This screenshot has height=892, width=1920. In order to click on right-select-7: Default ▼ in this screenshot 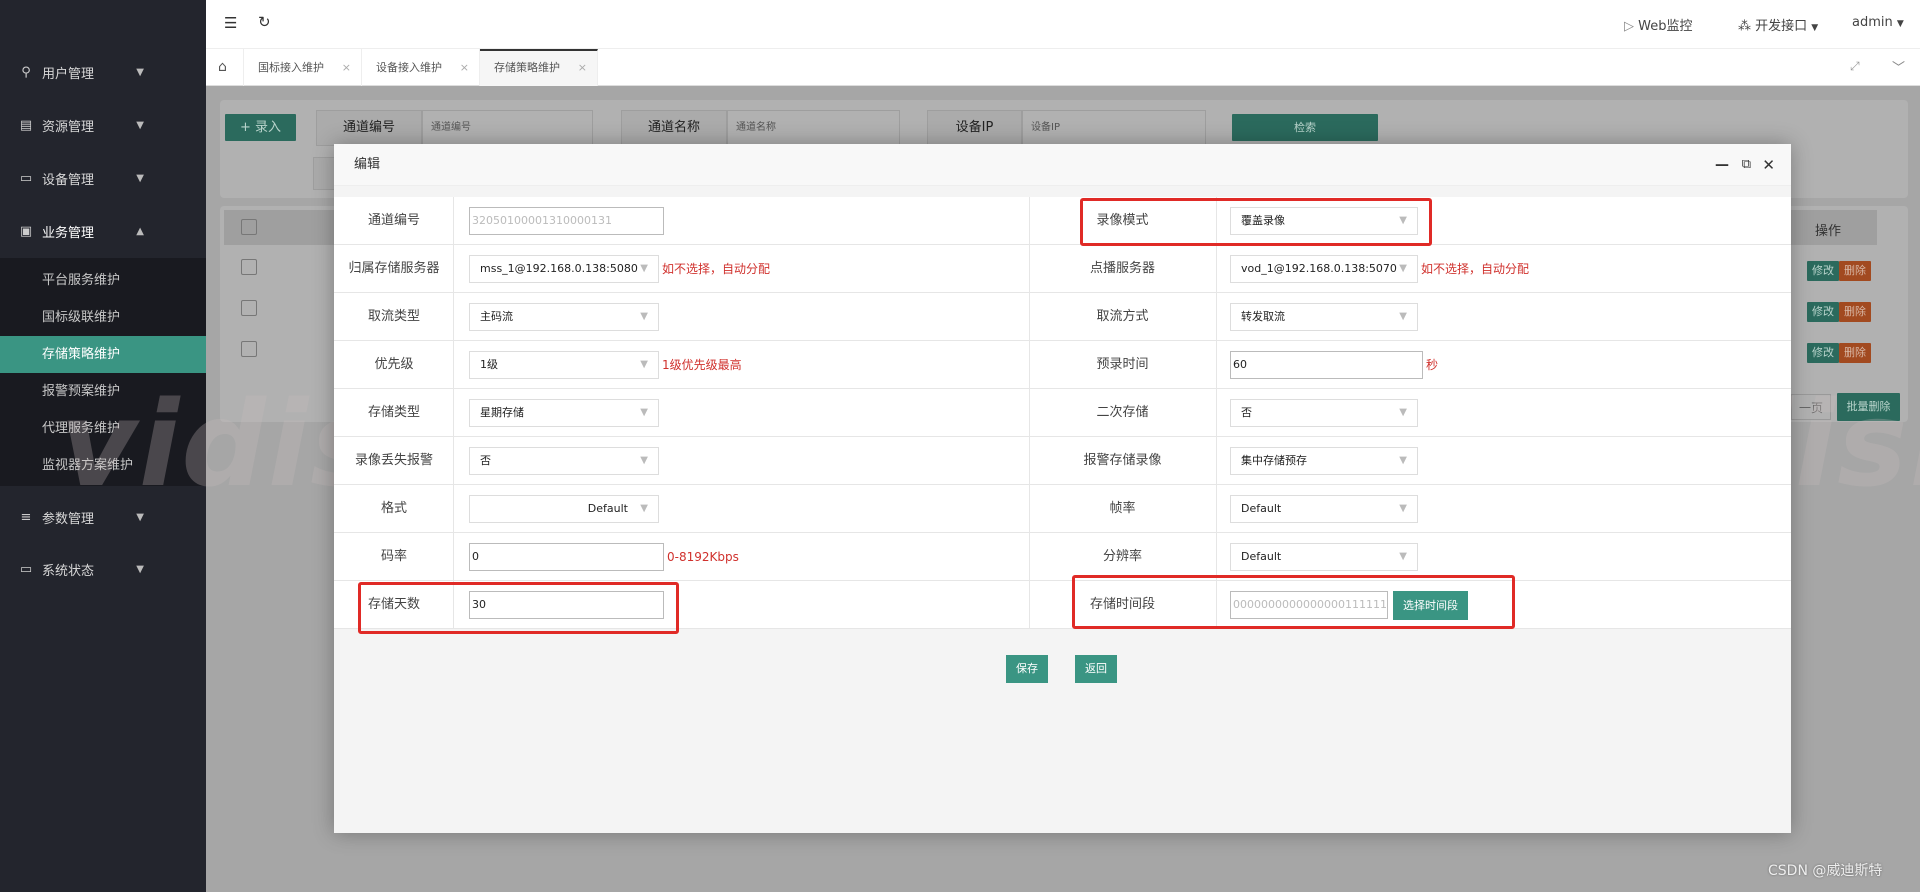, I will do `click(1324, 557)`.